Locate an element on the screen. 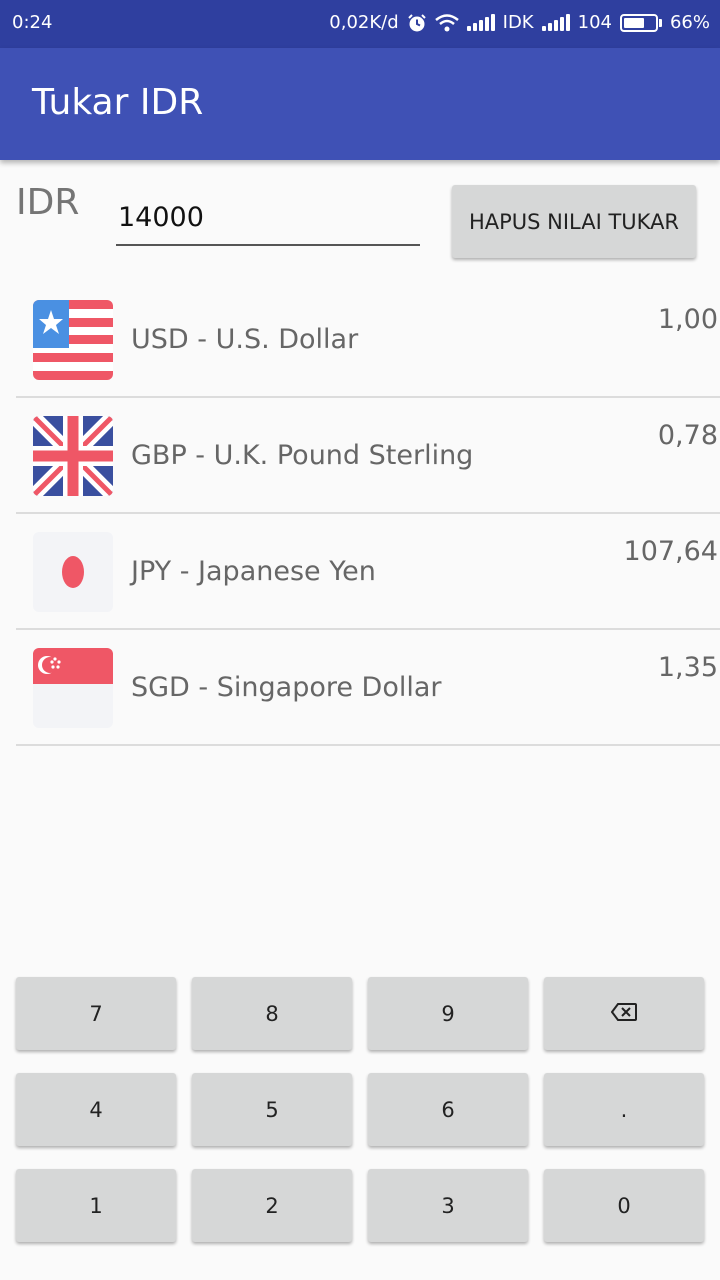 This screenshot has width=720, height=1280. clear-rates-button: HAPUS NILAI TUKAR is located at coordinates (574, 221).